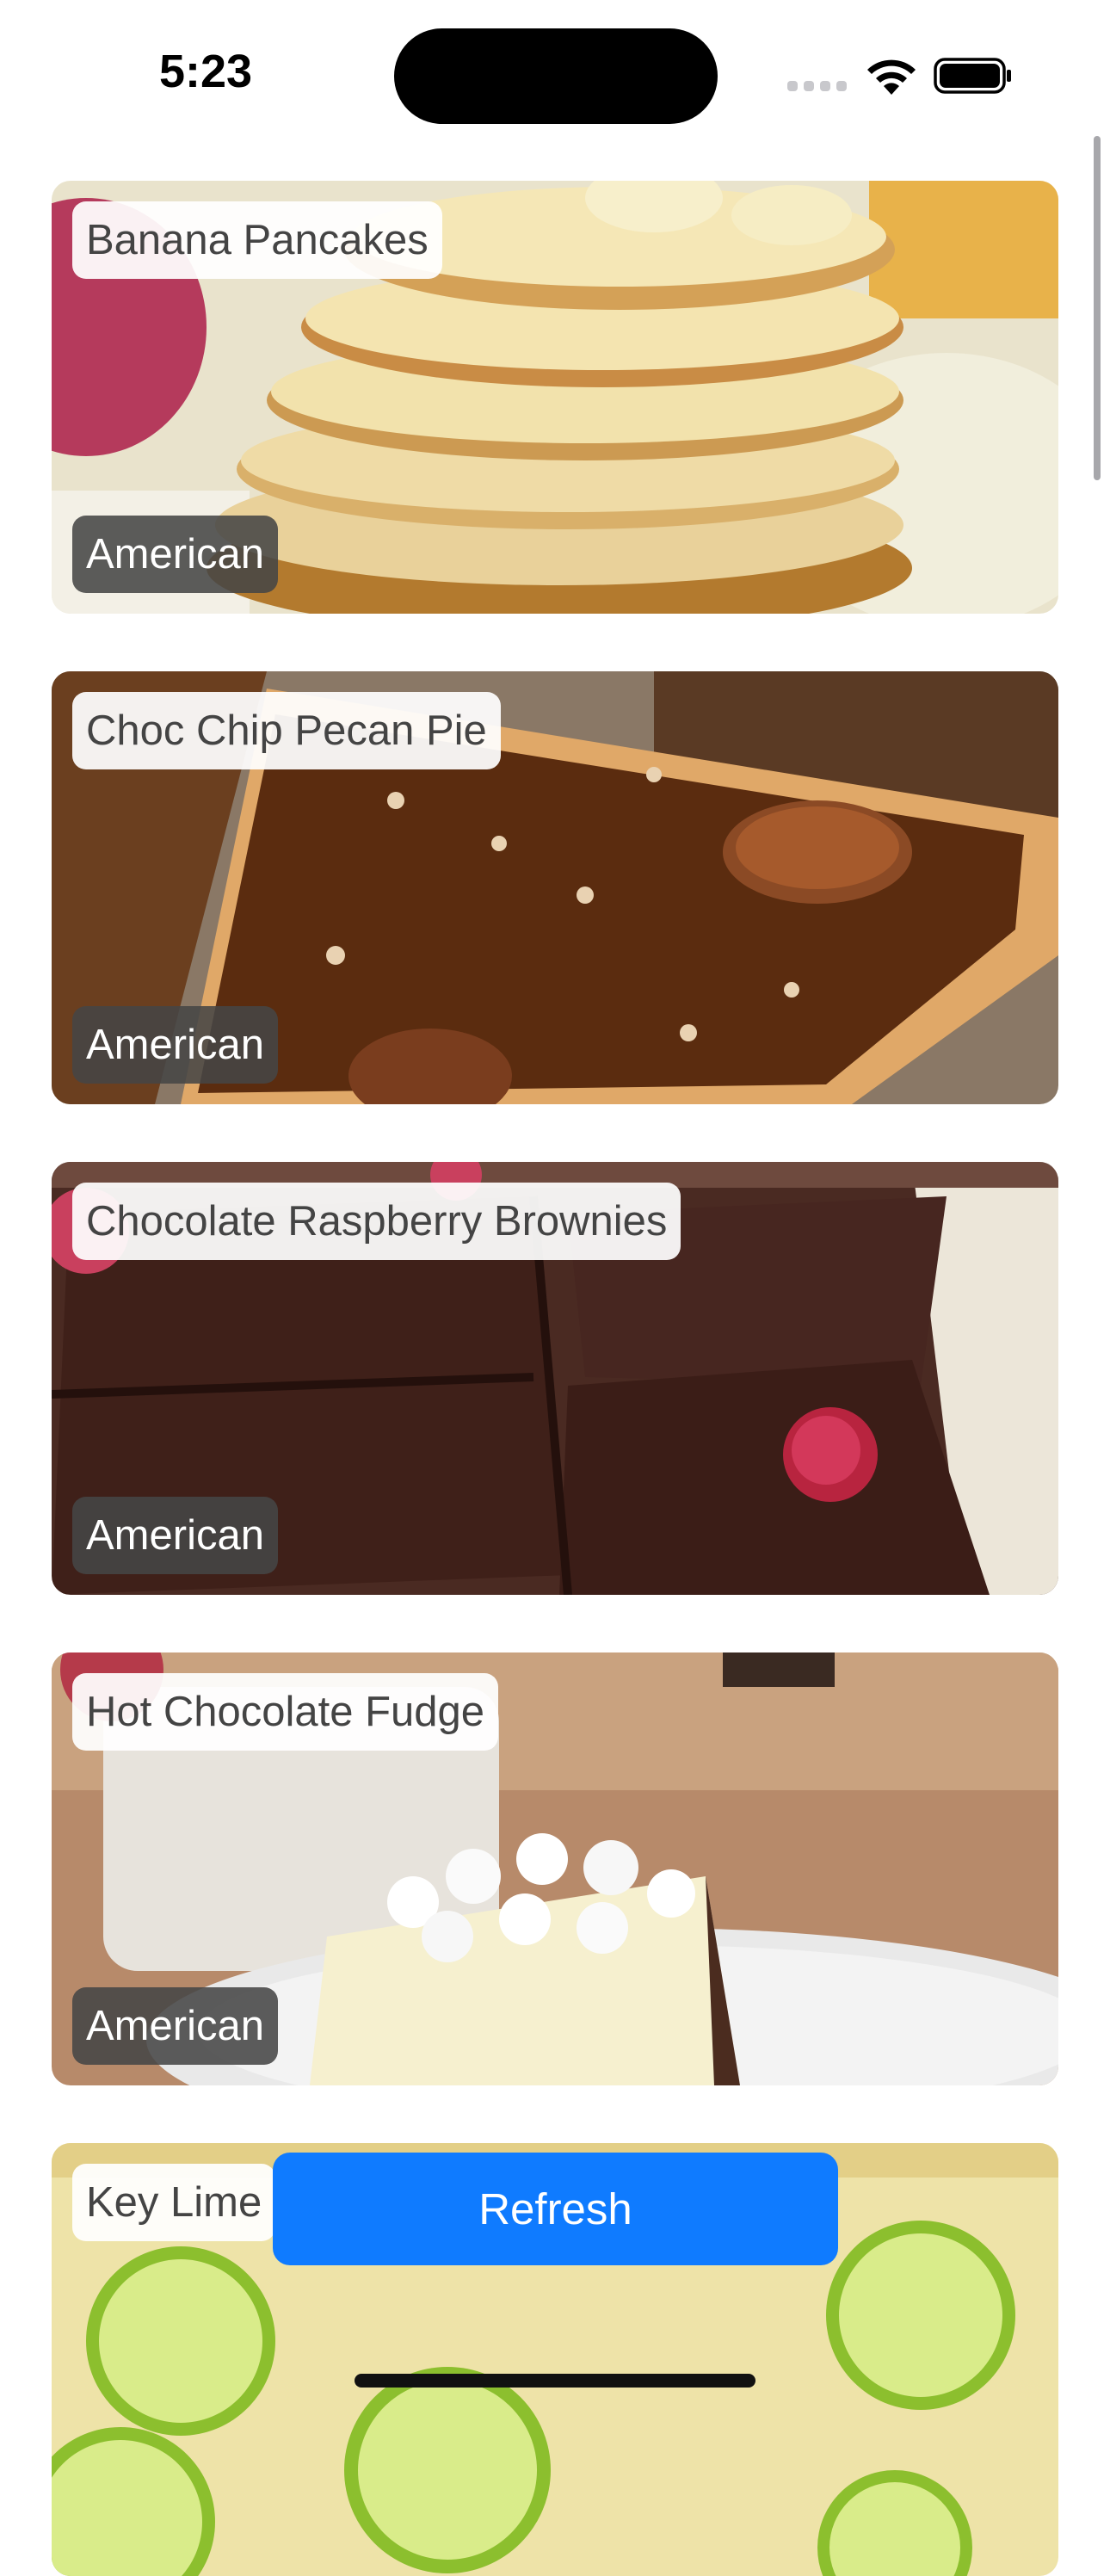  What do you see at coordinates (174, 2202) in the screenshot?
I see `recipe-name: Key Lime` at bounding box center [174, 2202].